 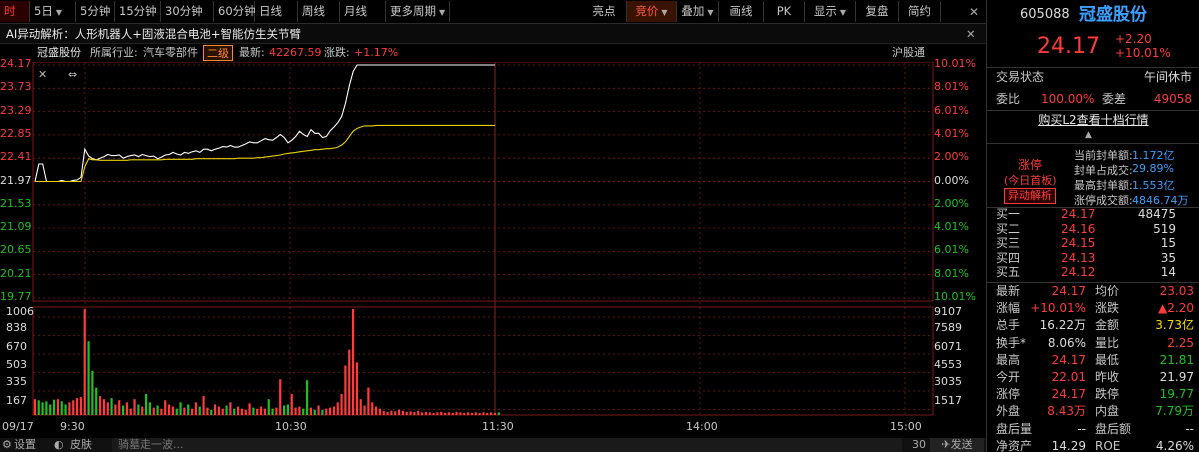 I want to click on bid-row: 买五 24.12 14, so click(x=1093, y=272).